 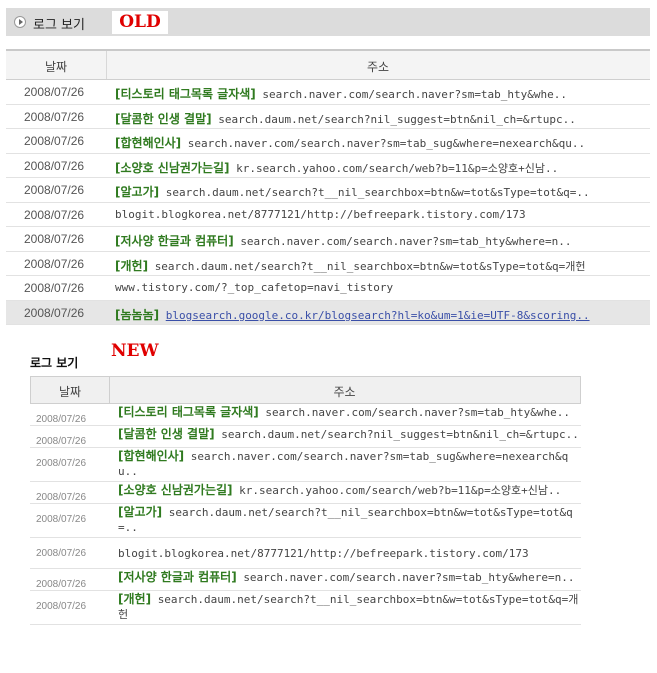 What do you see at coordinates (328, 22) in the screenshot?
I see `old-log-header-bar: 로그 보기 OLD` at bounding box center [328, 22].